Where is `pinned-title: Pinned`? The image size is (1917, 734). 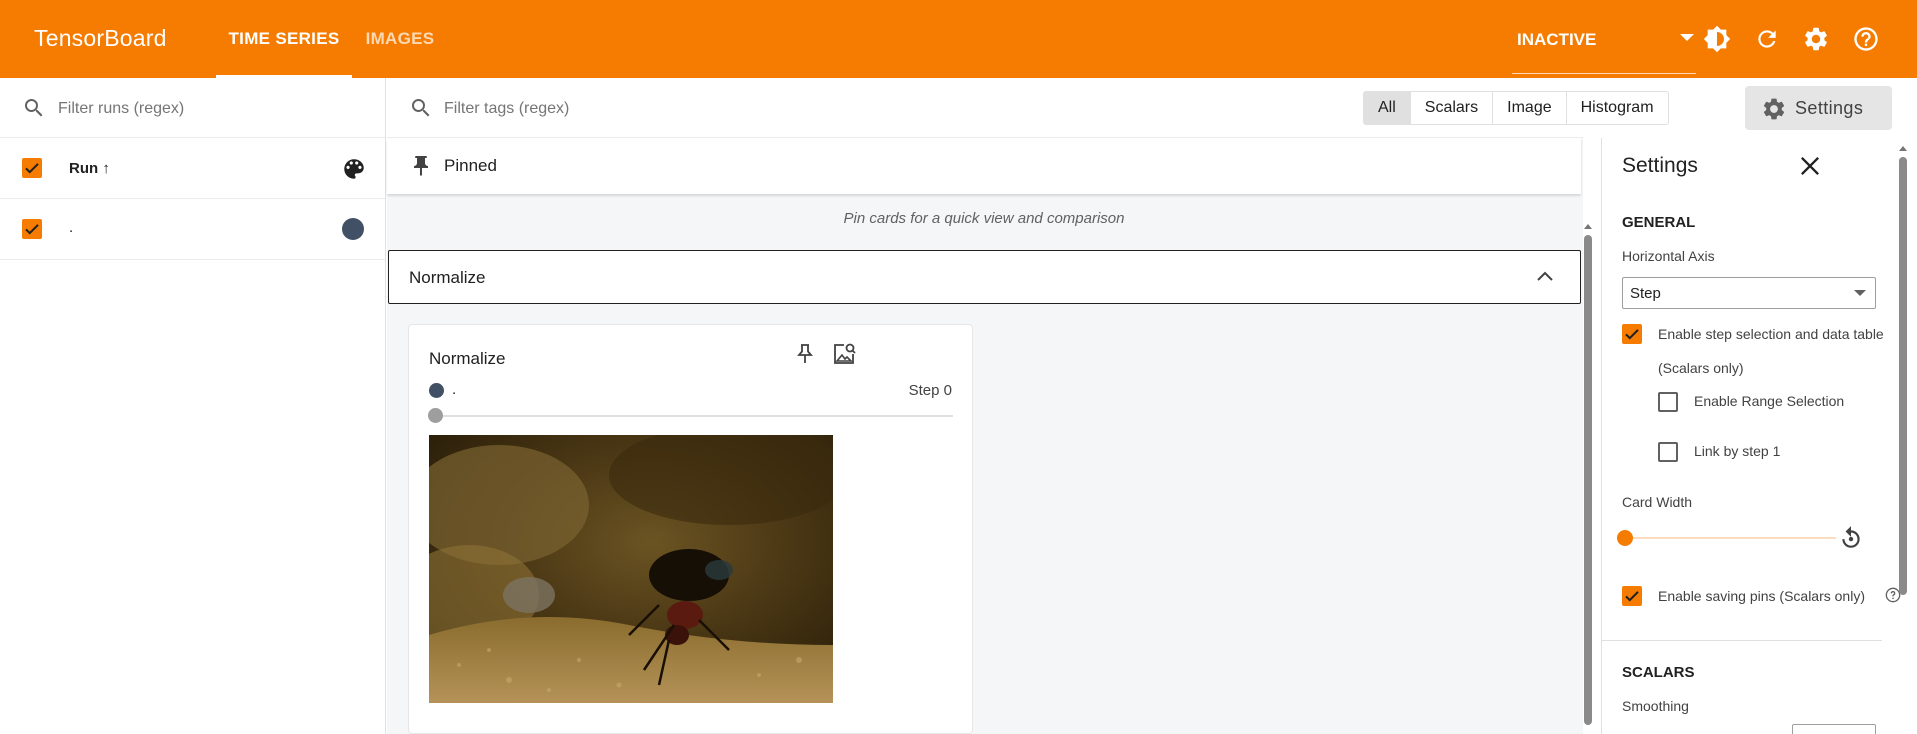
pinned-title: Pinned is located at coordinates (470, 165).